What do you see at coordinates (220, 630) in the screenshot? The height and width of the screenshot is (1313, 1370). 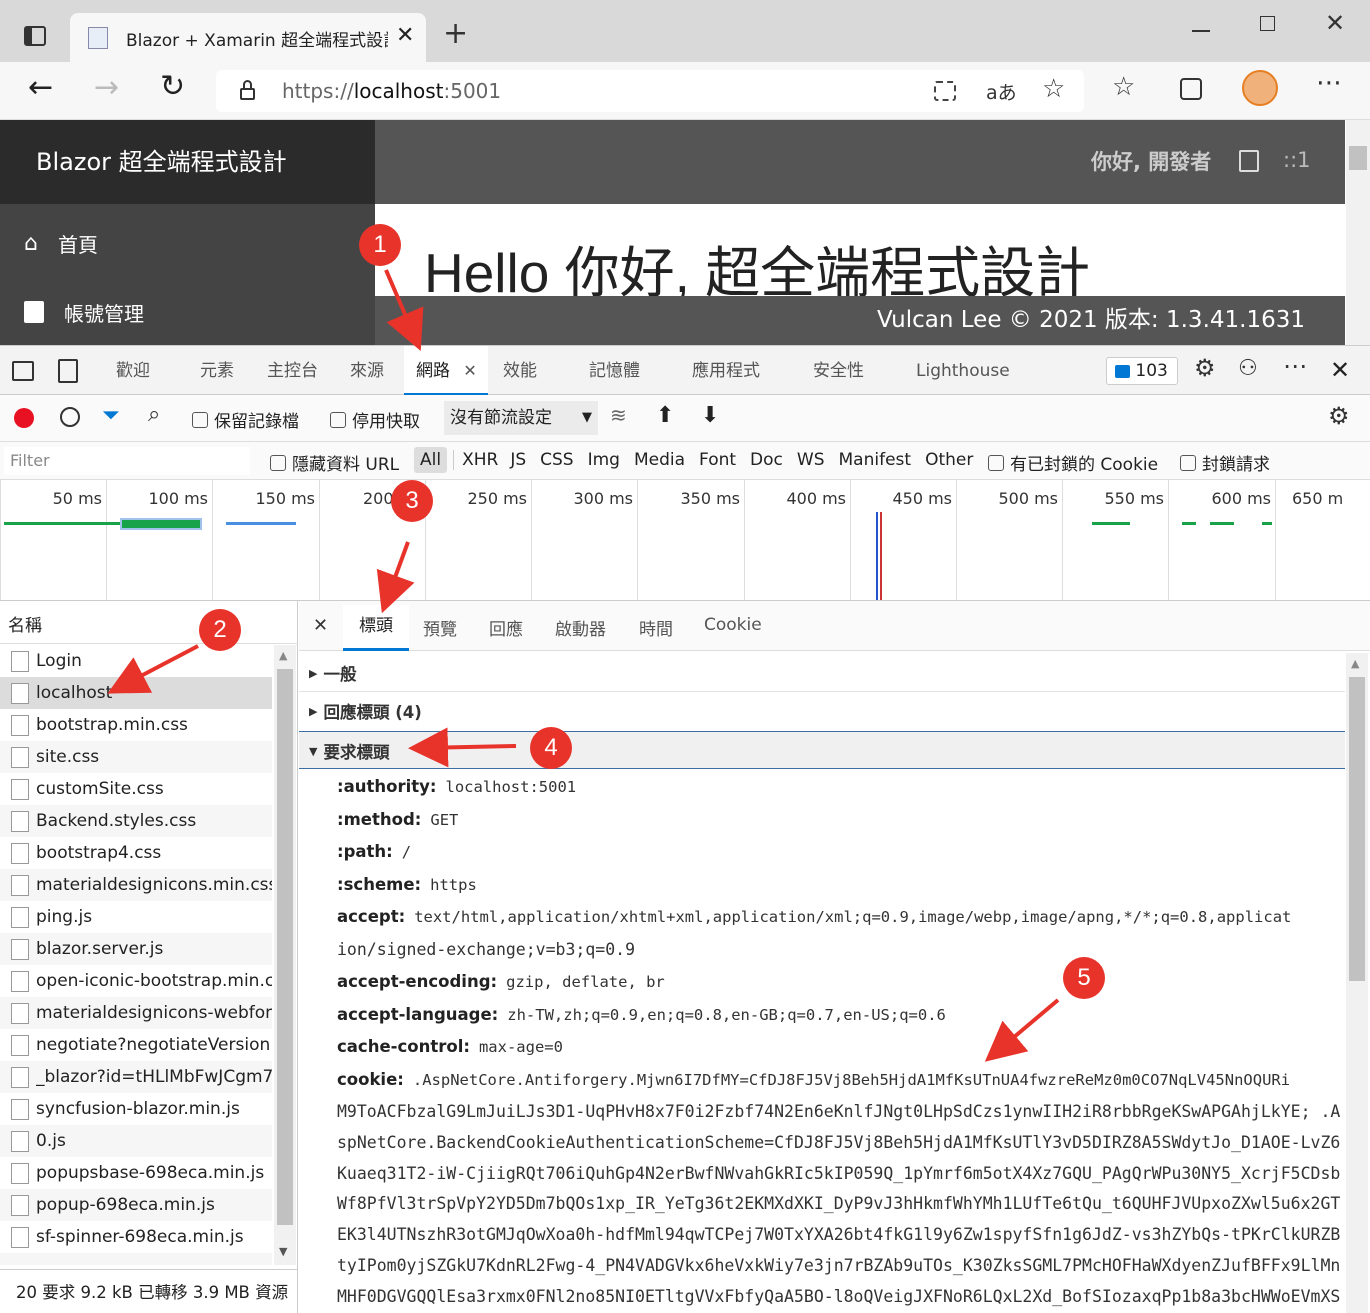 I see `annotation-2: 2` at bounding box center [220, 630].